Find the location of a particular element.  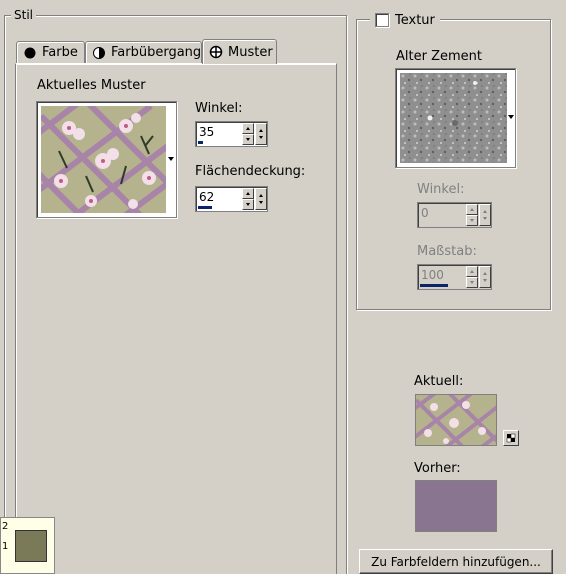

gradient-icon is located at coordinates (99, 53).